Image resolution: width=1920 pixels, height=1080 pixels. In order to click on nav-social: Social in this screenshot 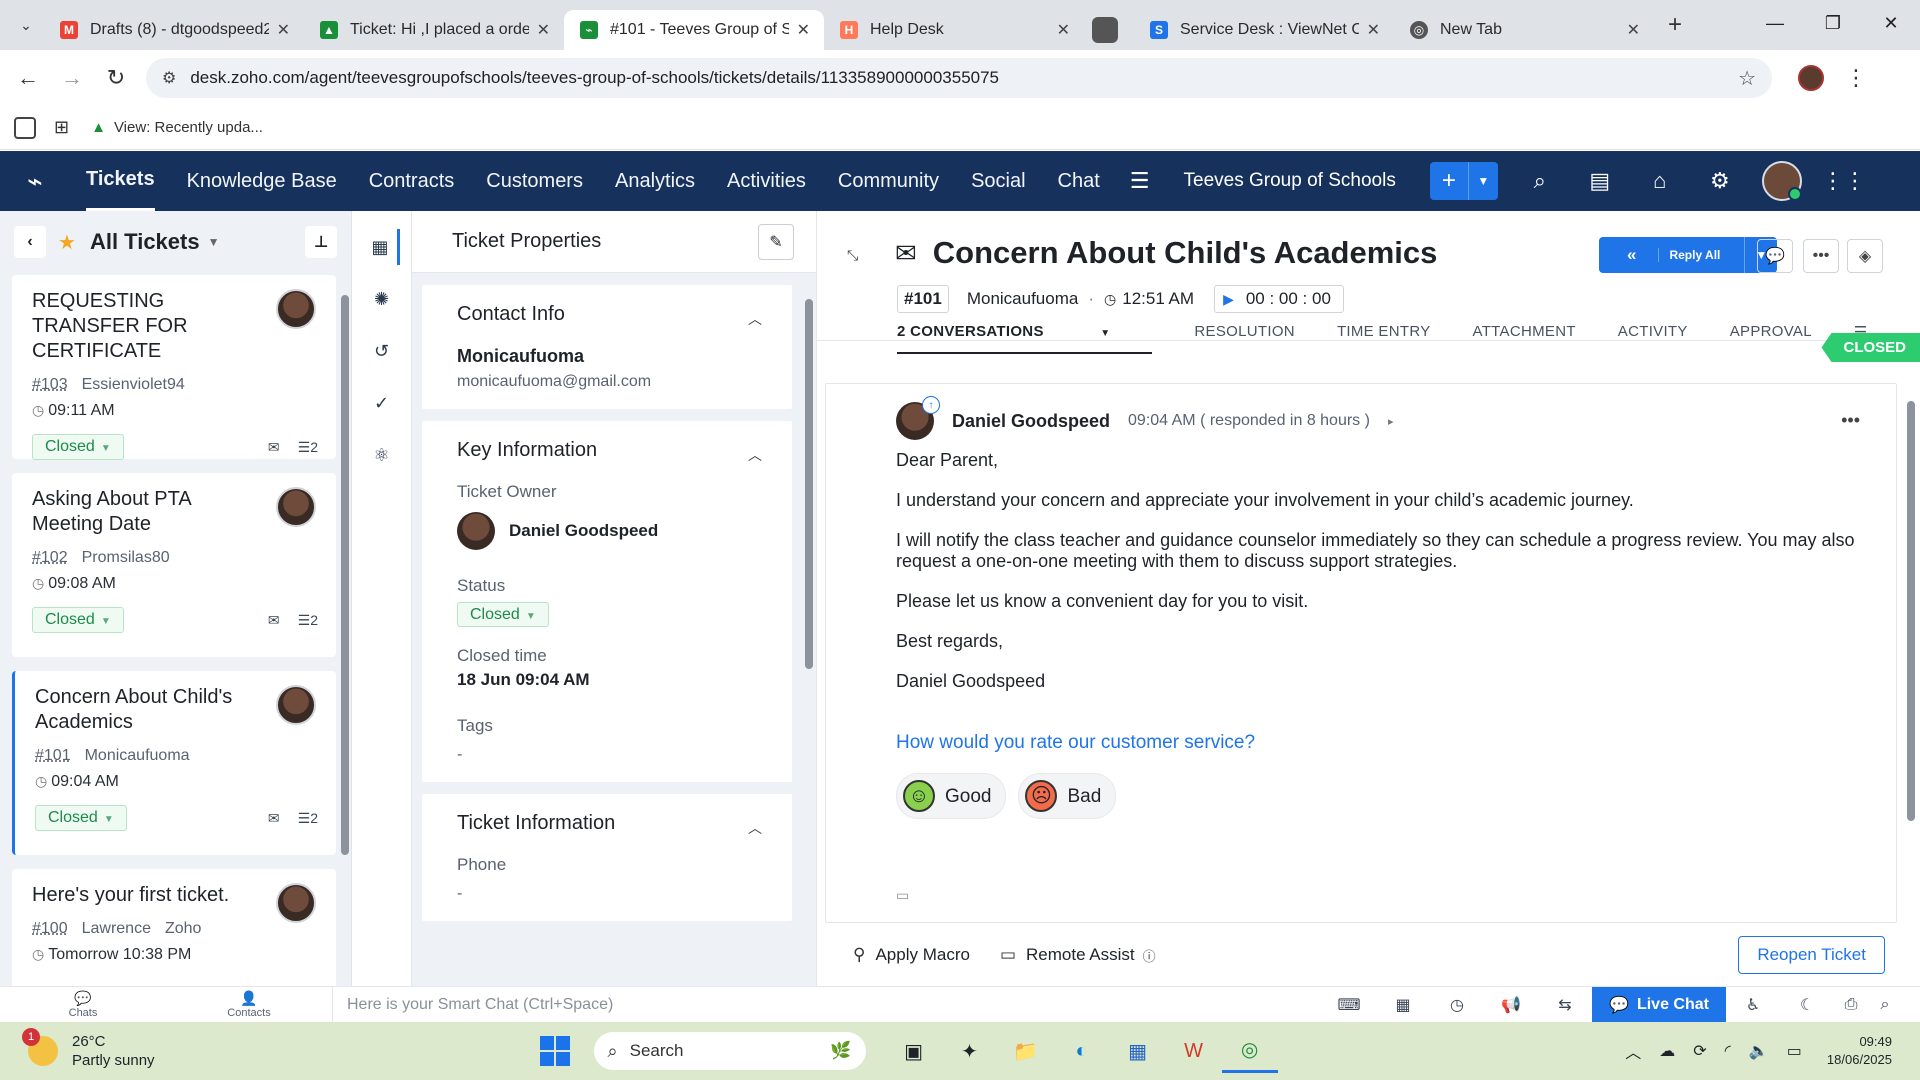, I will do `click(998, 181)`.